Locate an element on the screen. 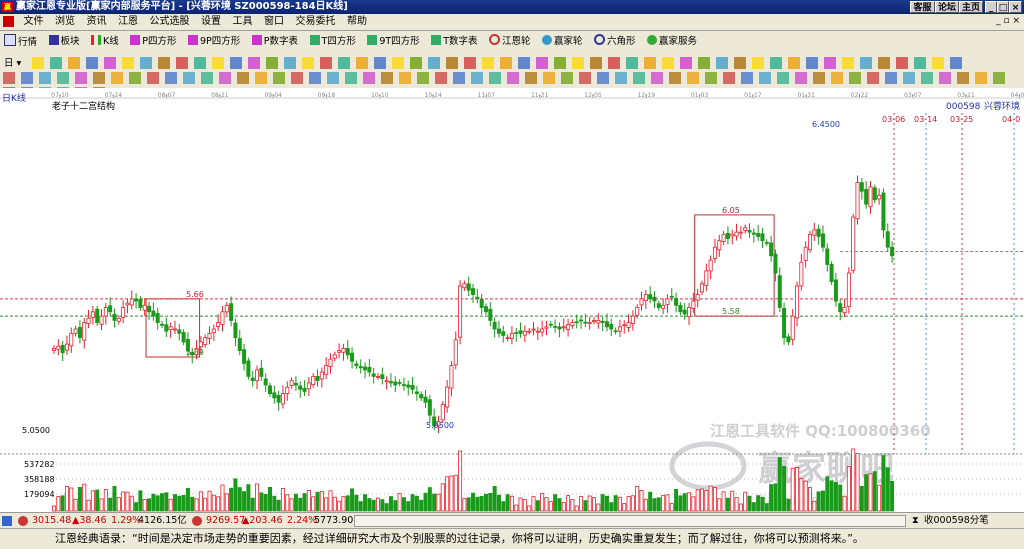 The height and width of the screenshot is (549, 1024). chart-scrollbar is located at coordinates (630, 521).